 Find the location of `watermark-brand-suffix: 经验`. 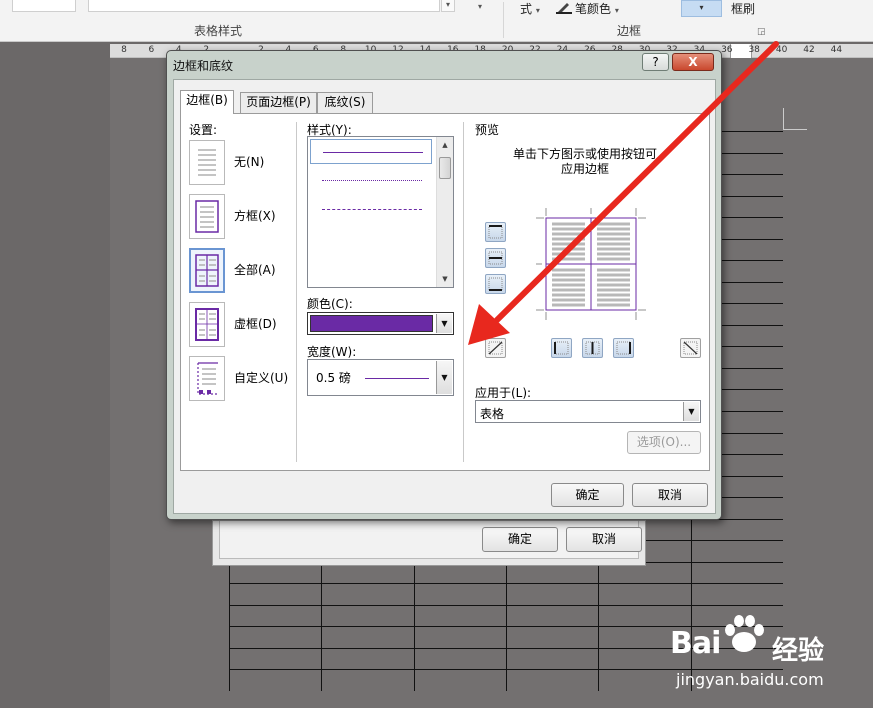

watermark-brand-suffix: 经验 is located at coordinates (798, 651).